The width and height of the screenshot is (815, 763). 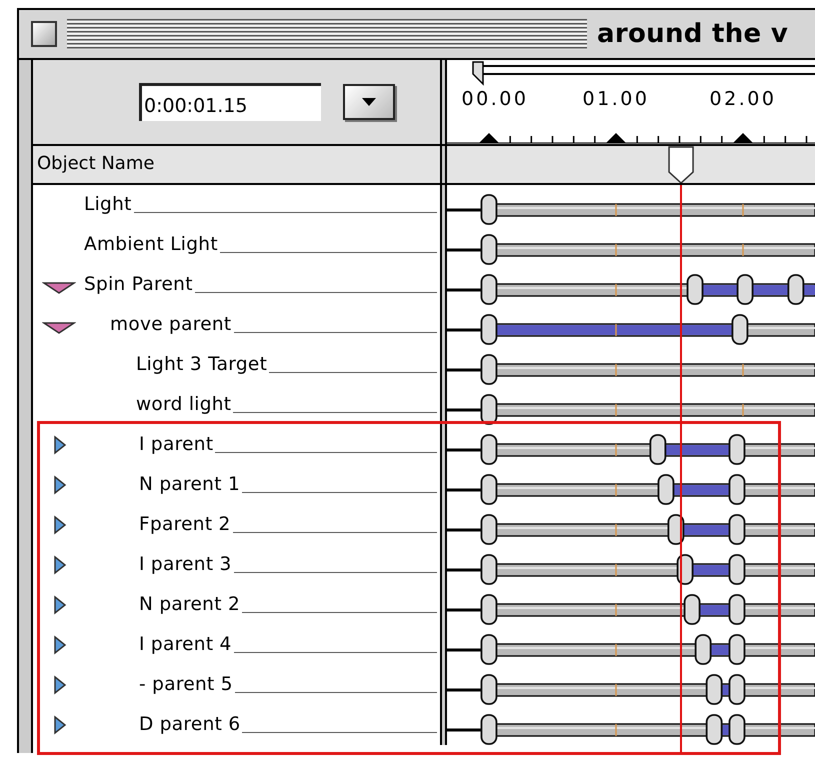 I want to click on ruler-label: 01.00, so click(x=616, y=99).